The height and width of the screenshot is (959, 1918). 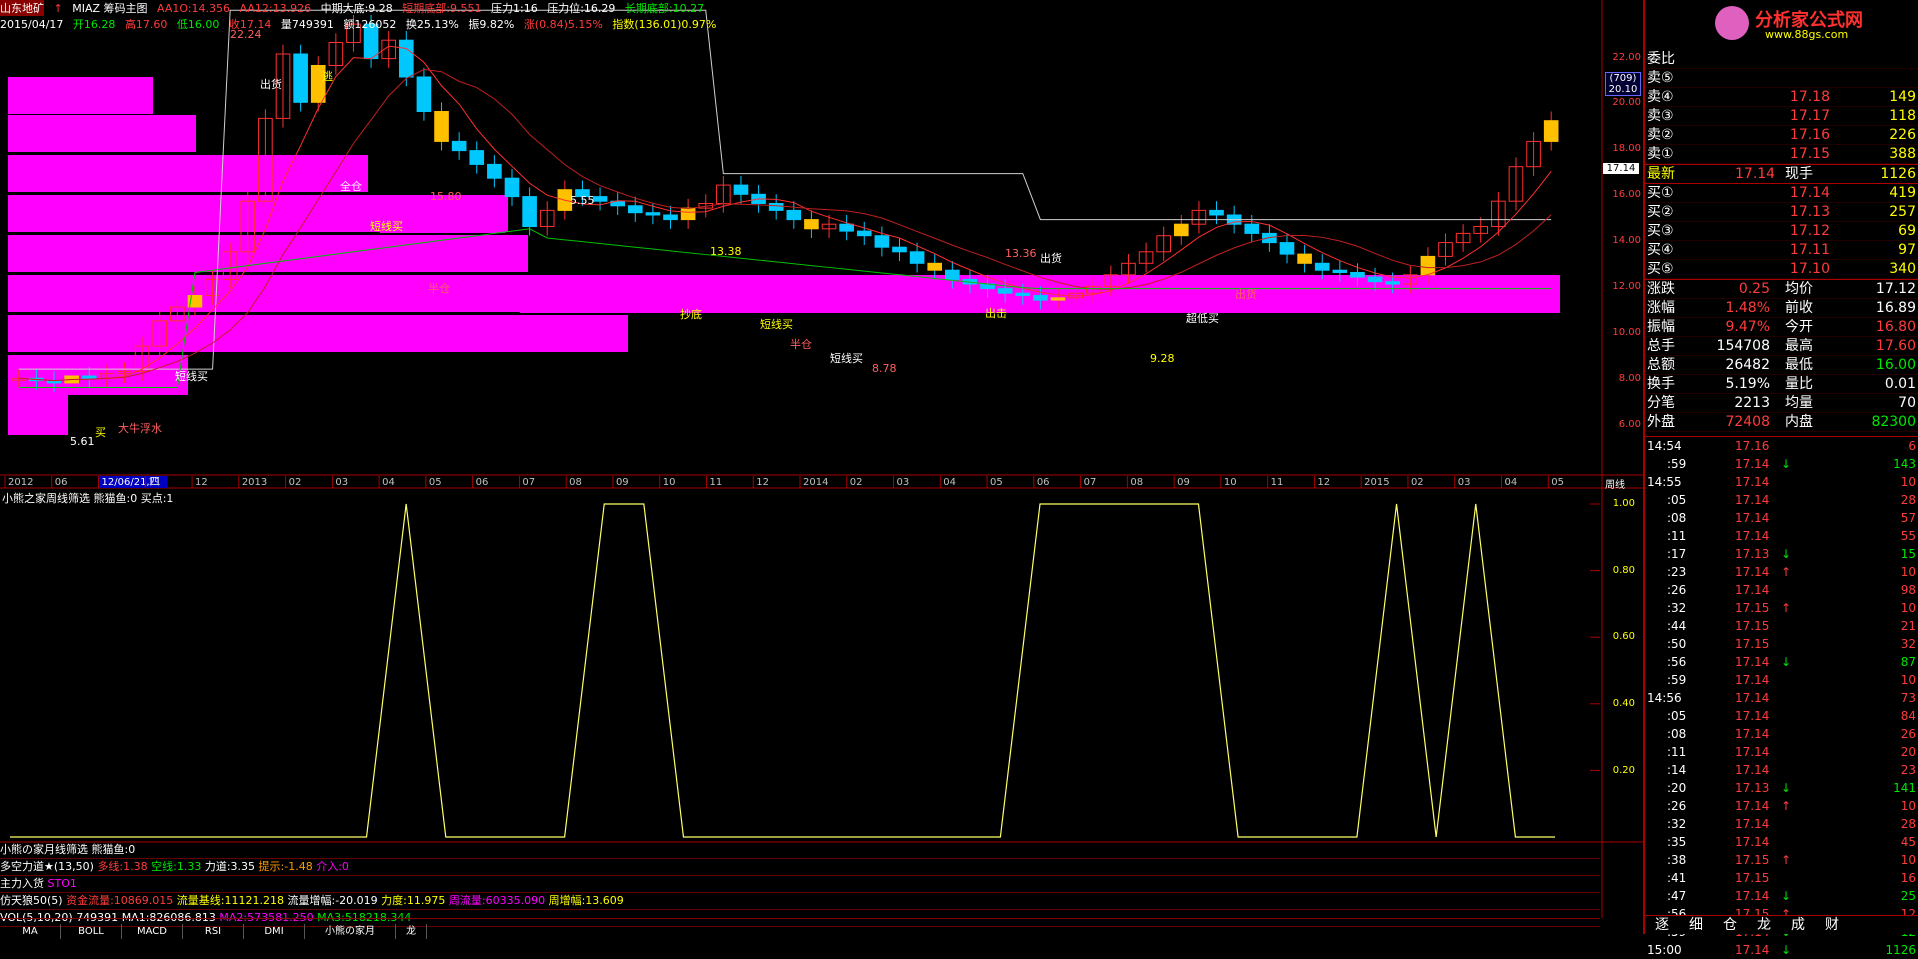 I want to click on buy-row: 买④ 17.11 97, so click(x=1781, y=250).